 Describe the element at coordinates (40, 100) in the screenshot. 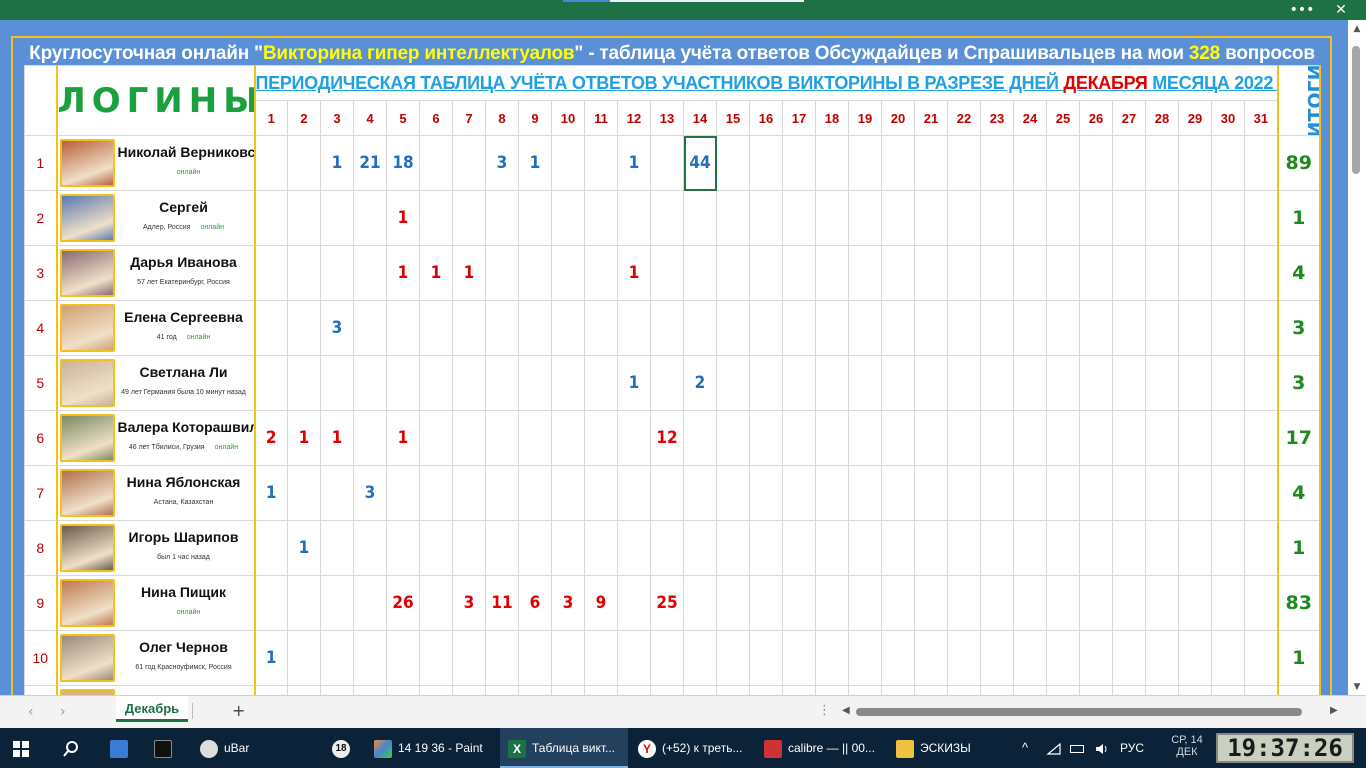

I see `corner-cell` at that location.